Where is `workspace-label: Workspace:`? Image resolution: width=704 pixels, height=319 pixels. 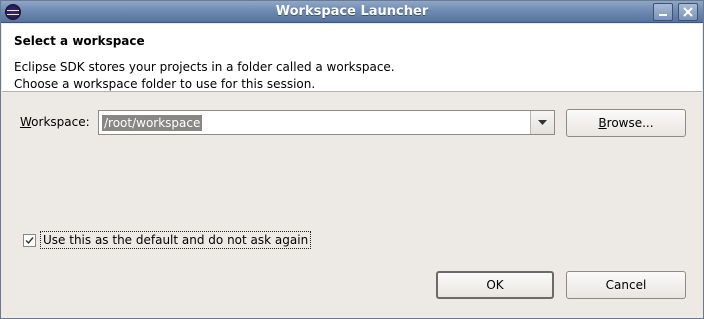
workspace-label: Workspace: is located at coordinates (55, 122).